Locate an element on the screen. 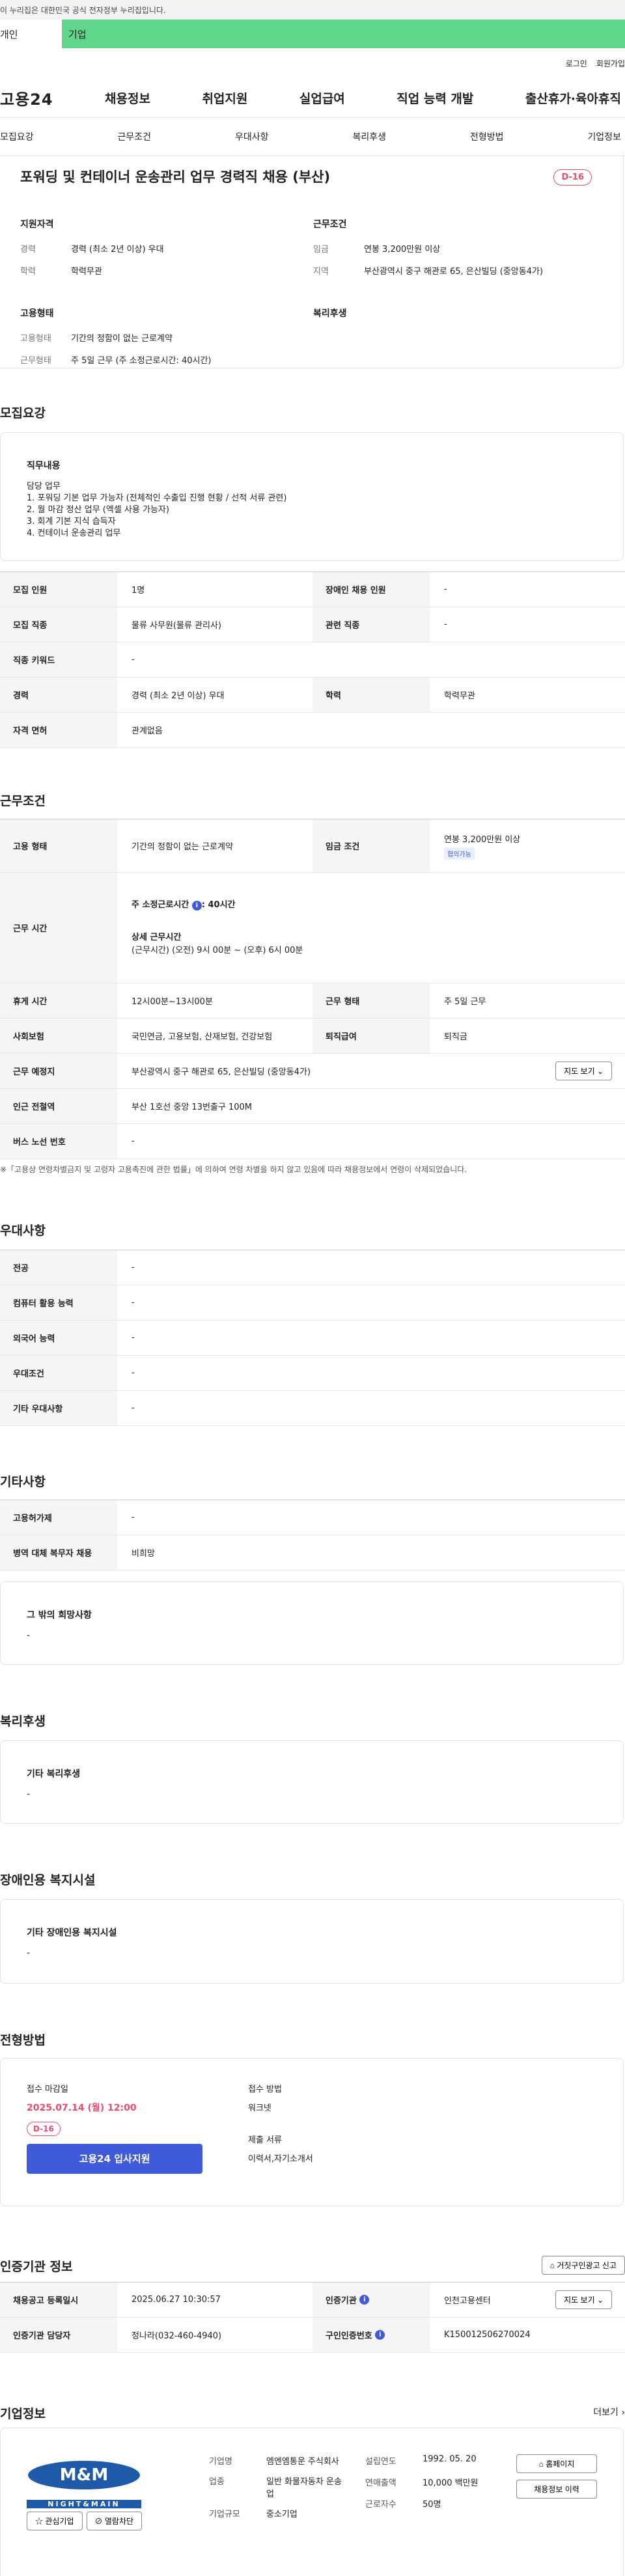 This screenshot has height=2576, width=625. label: 설립연도 is located at coordinates (380, 2462).